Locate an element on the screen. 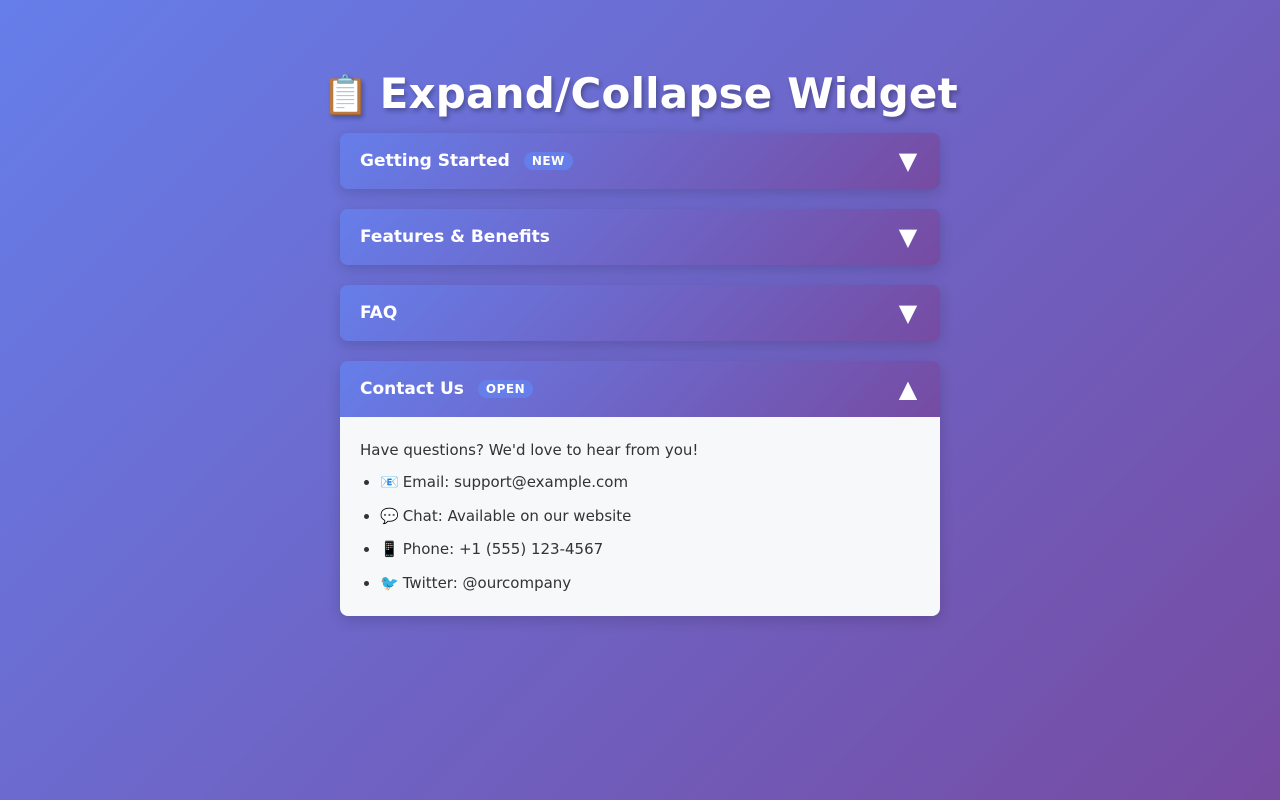  accordion-header-left: FAQ is located at coordinates (378, 313).